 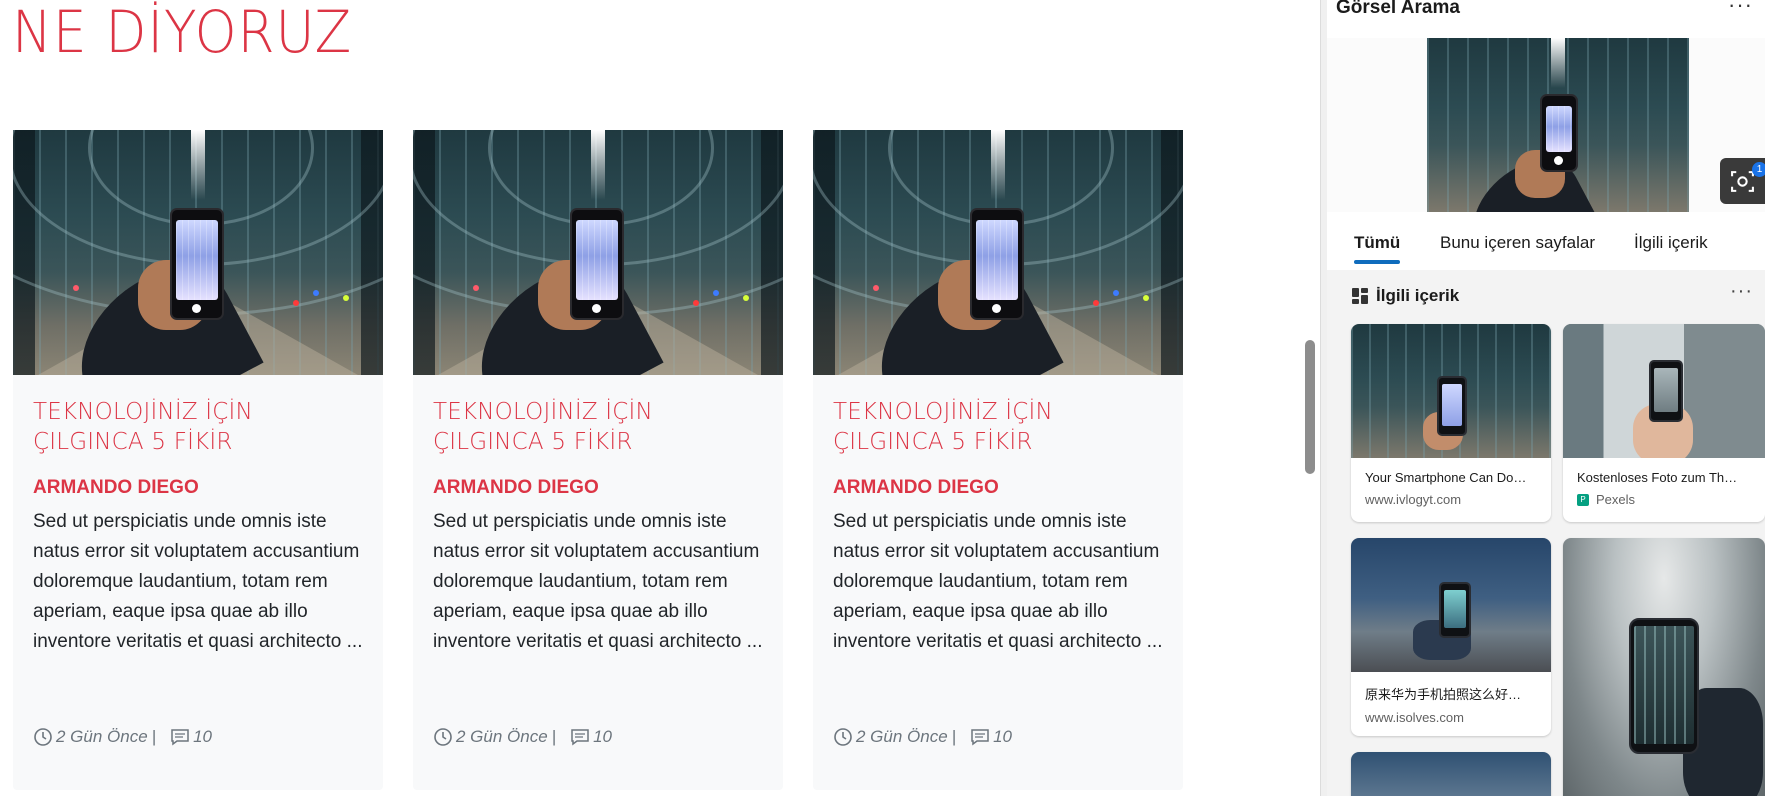 What do you see at coordinates (1671, 243) in the screenshot?
I see `tab-related-content: İlgili içerik` at bounding box center [1671, 243].